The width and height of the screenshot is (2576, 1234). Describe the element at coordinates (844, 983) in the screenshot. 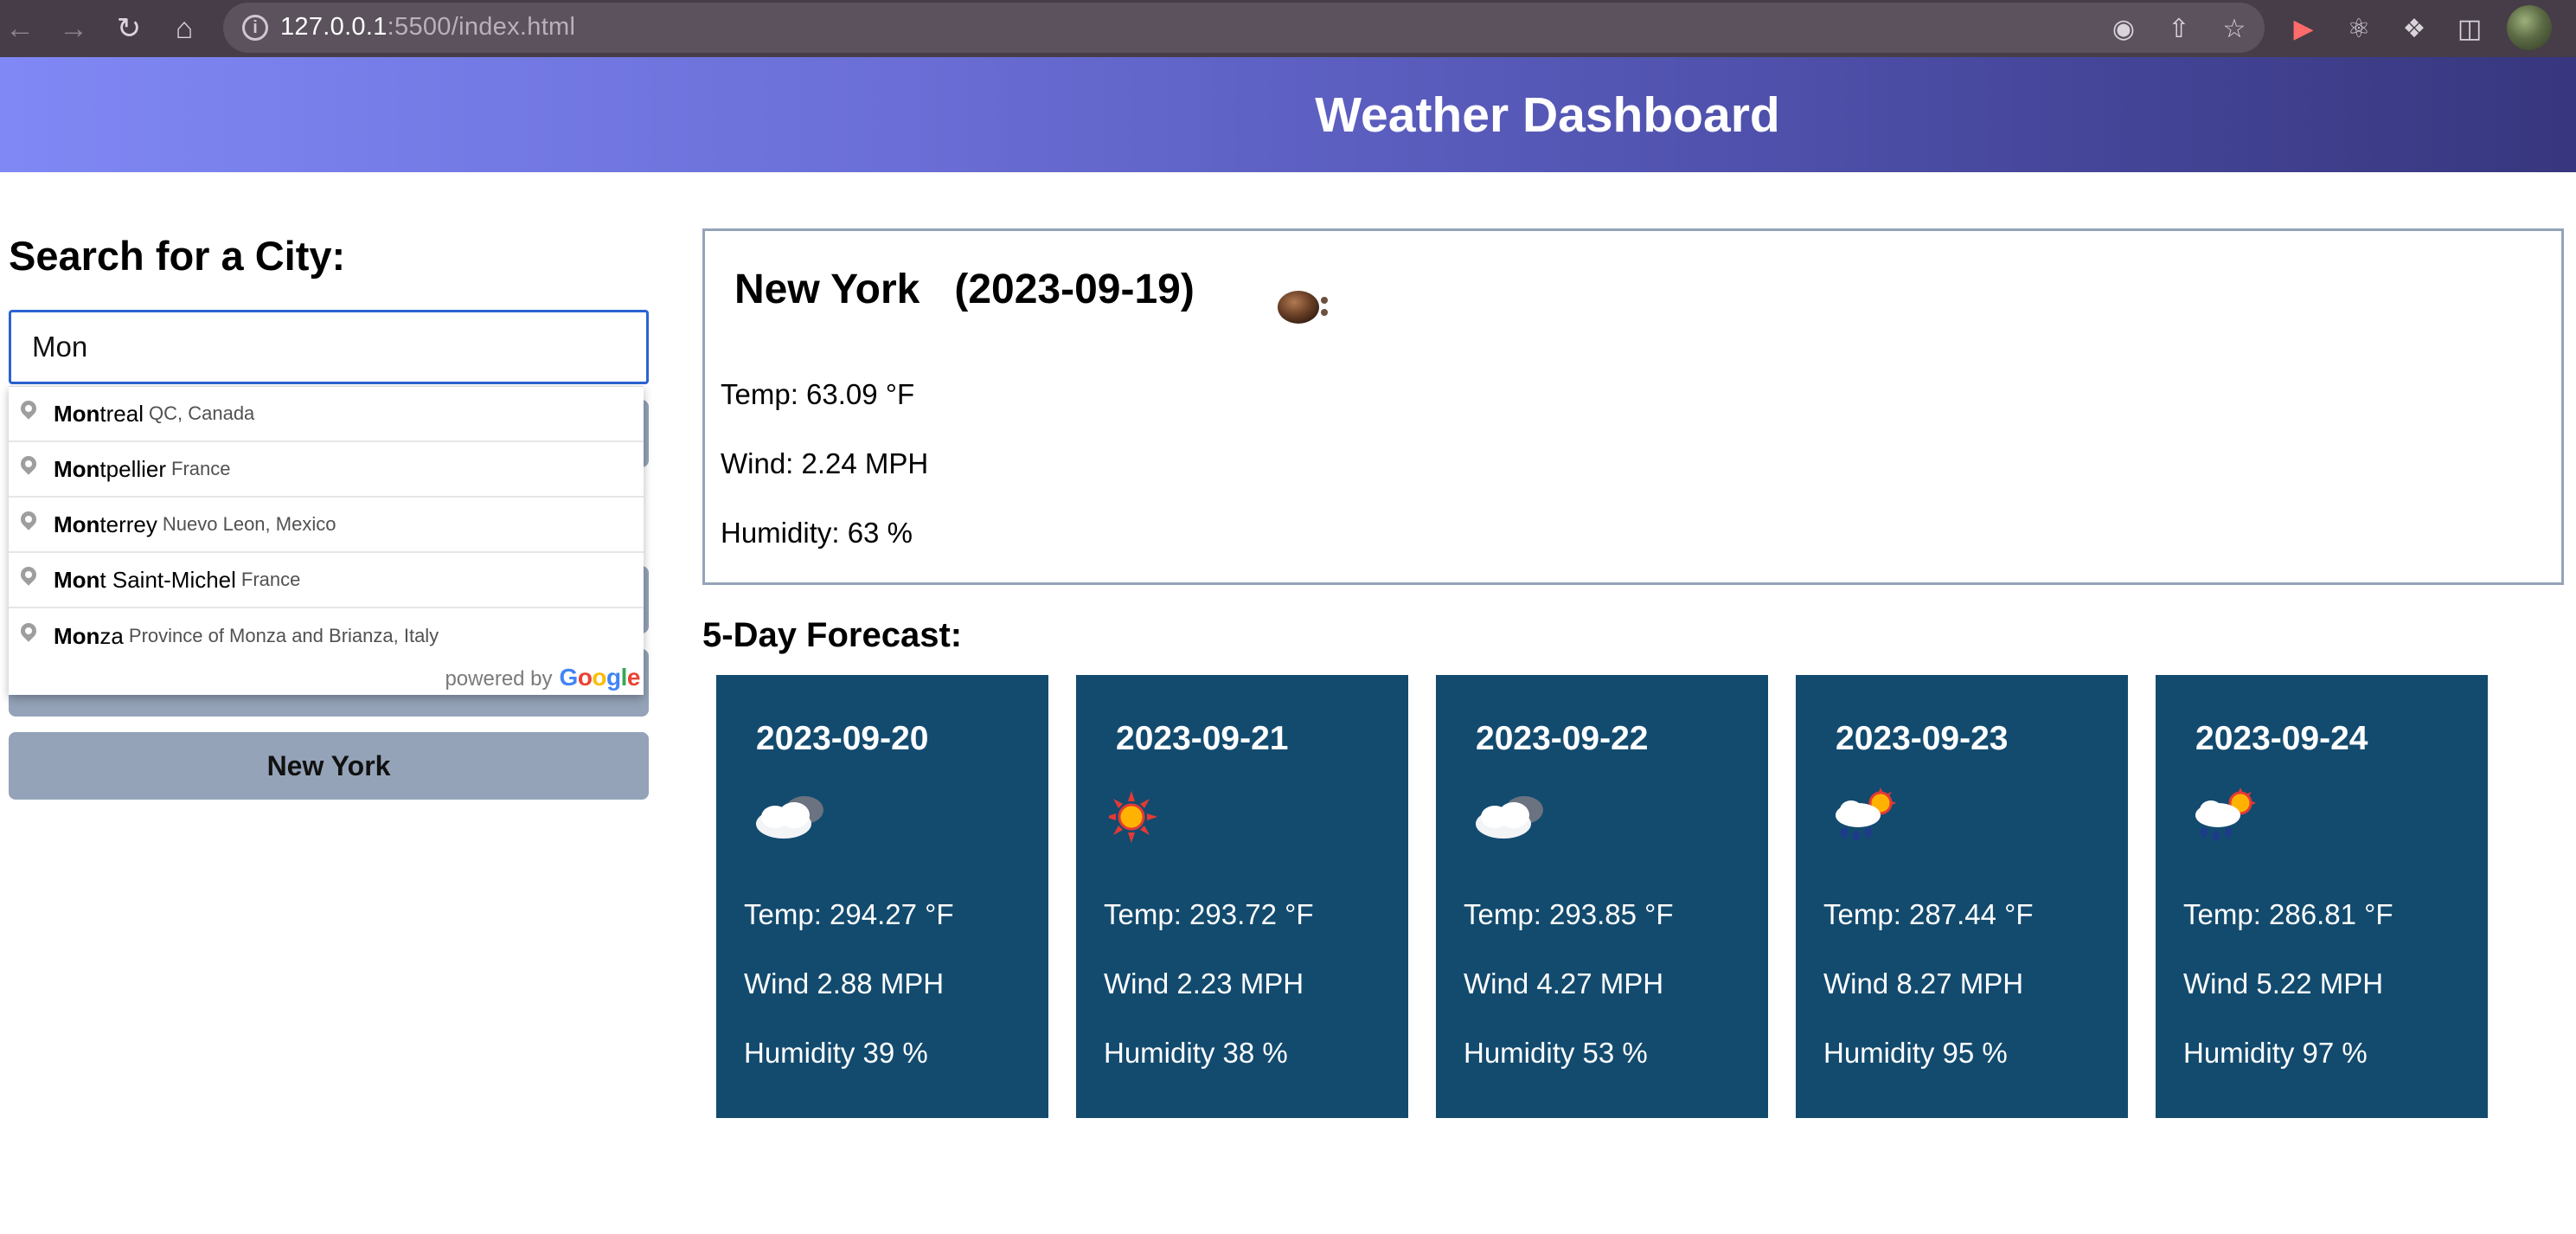

I see `forecast-wind: Wind 2.88 MPH` at that location.